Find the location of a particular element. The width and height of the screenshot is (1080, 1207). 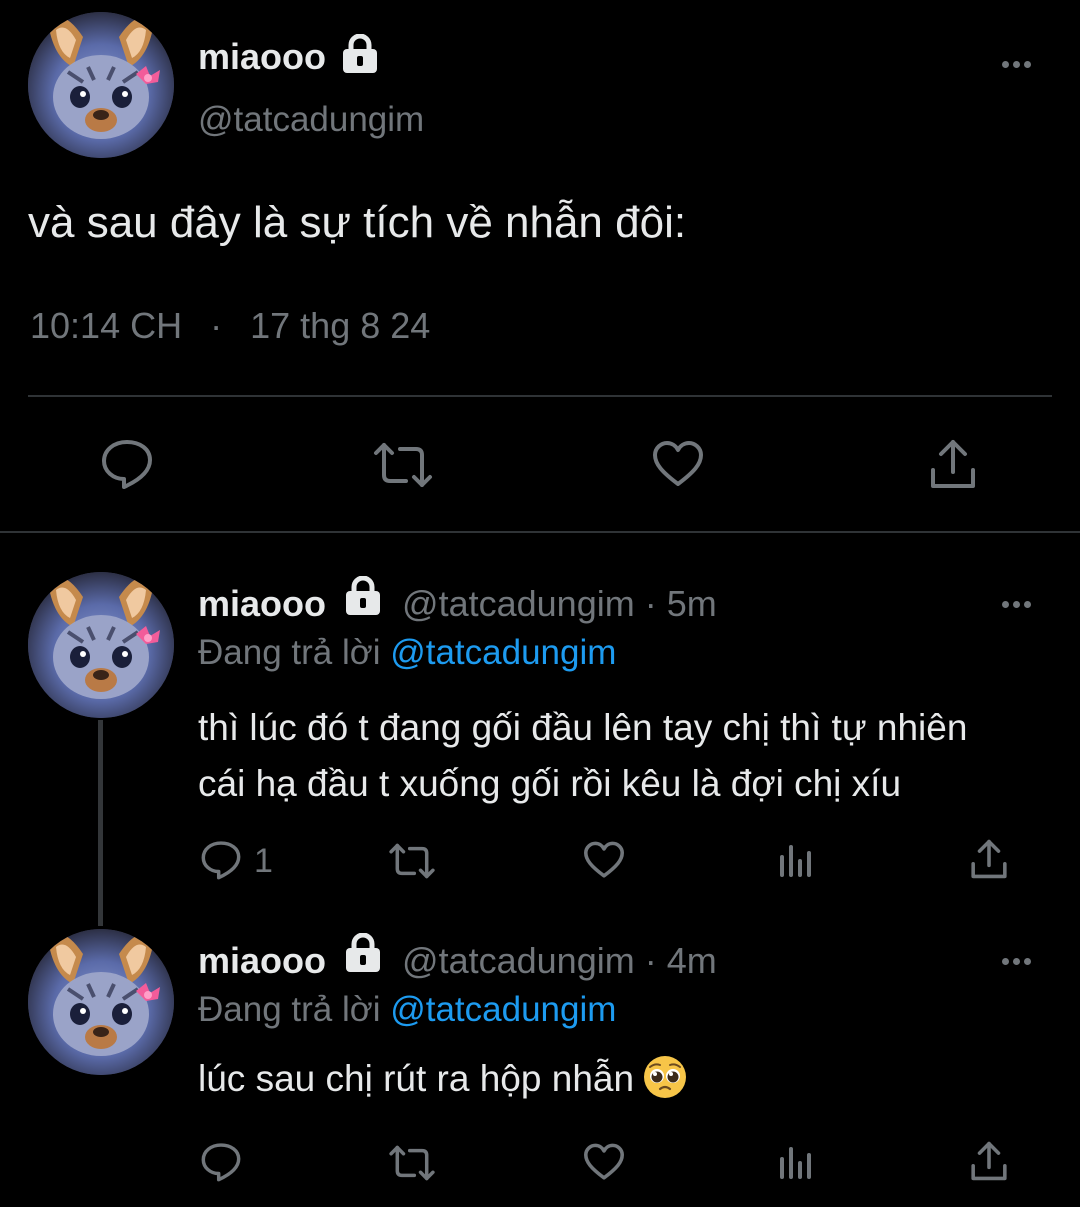

tweet-date: 17 thg 8 24 is located at coordinates (340, 325).